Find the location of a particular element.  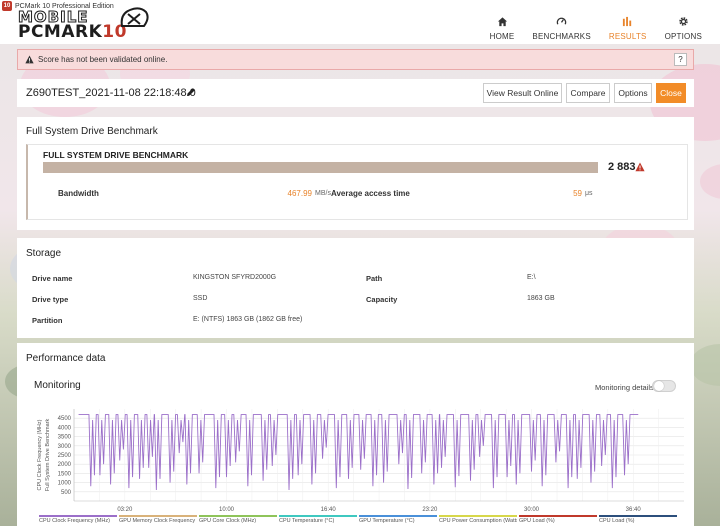

legend-entry: CPU Temperature (°C) is located at coordinates (318, 520).